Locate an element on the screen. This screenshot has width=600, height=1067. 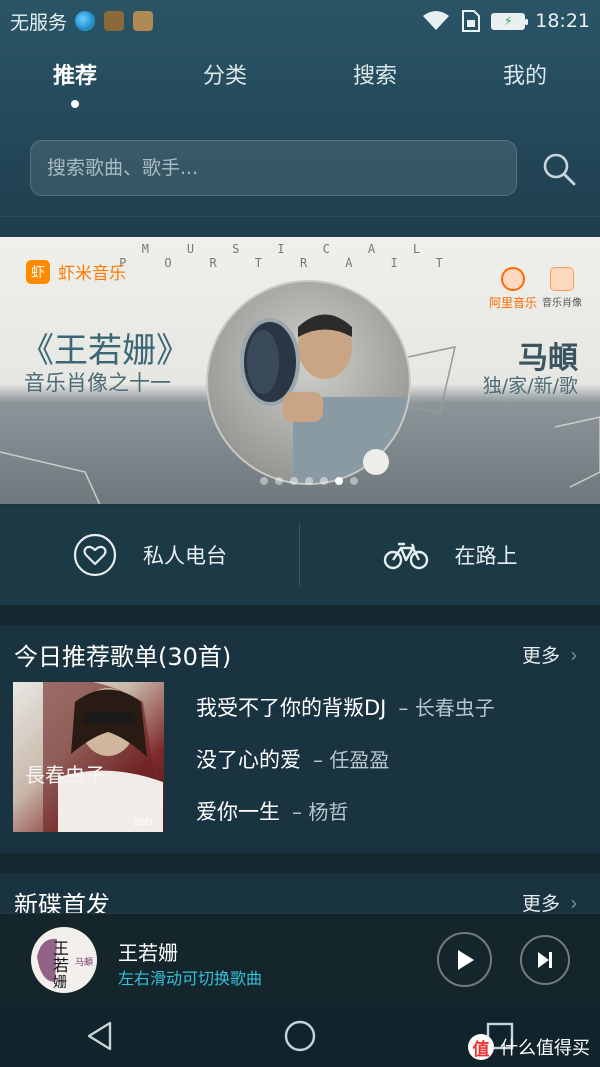
play-button is located at coordinates (464, 959).